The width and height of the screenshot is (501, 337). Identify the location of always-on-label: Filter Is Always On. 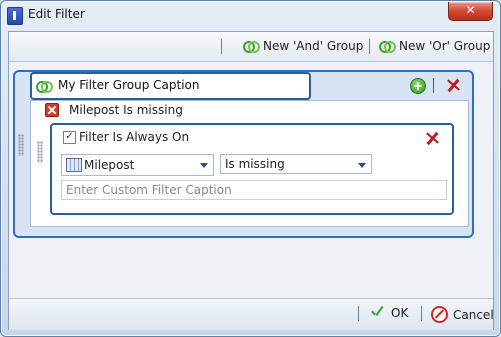
(134, 137).